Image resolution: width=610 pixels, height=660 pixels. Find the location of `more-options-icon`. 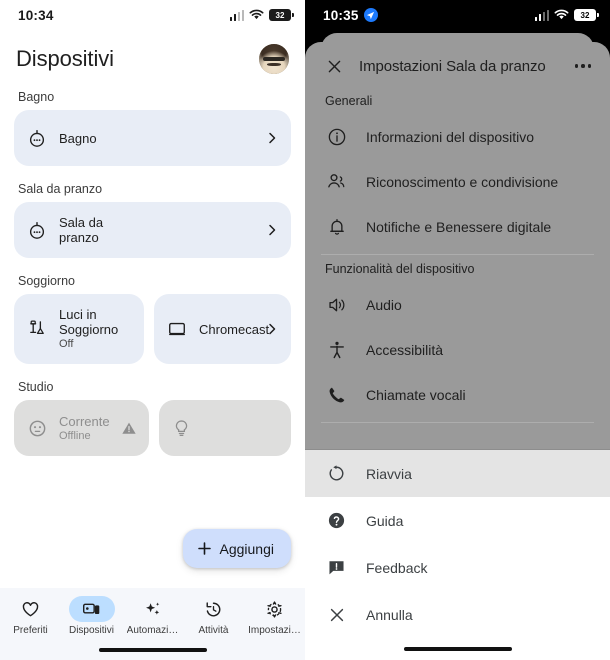

more-options-icon is located at coordinates (583, 66).